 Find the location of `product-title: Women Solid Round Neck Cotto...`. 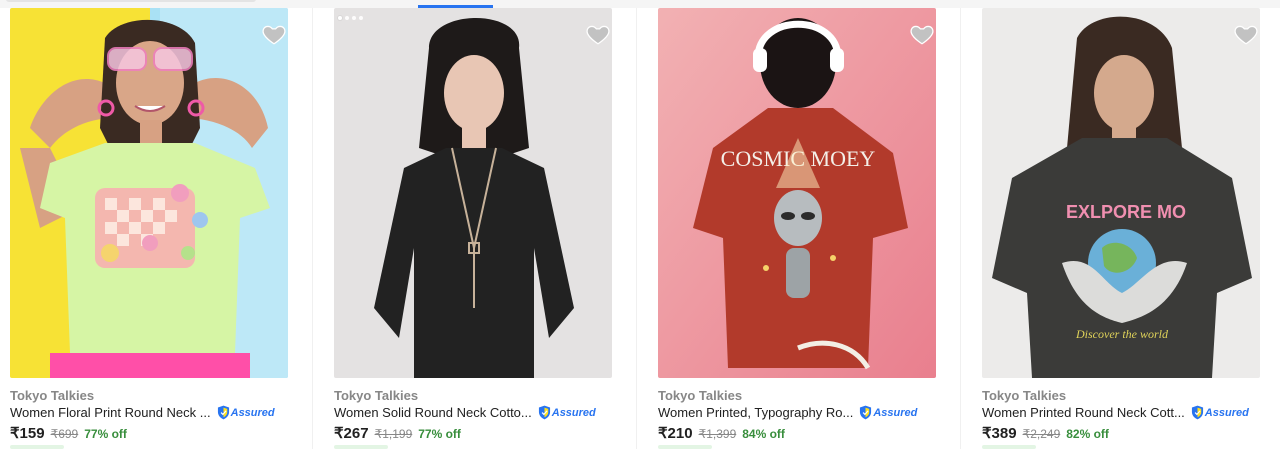

product-title: Women Solid Round Neck Cotto... is located at coordinates (433, 412).